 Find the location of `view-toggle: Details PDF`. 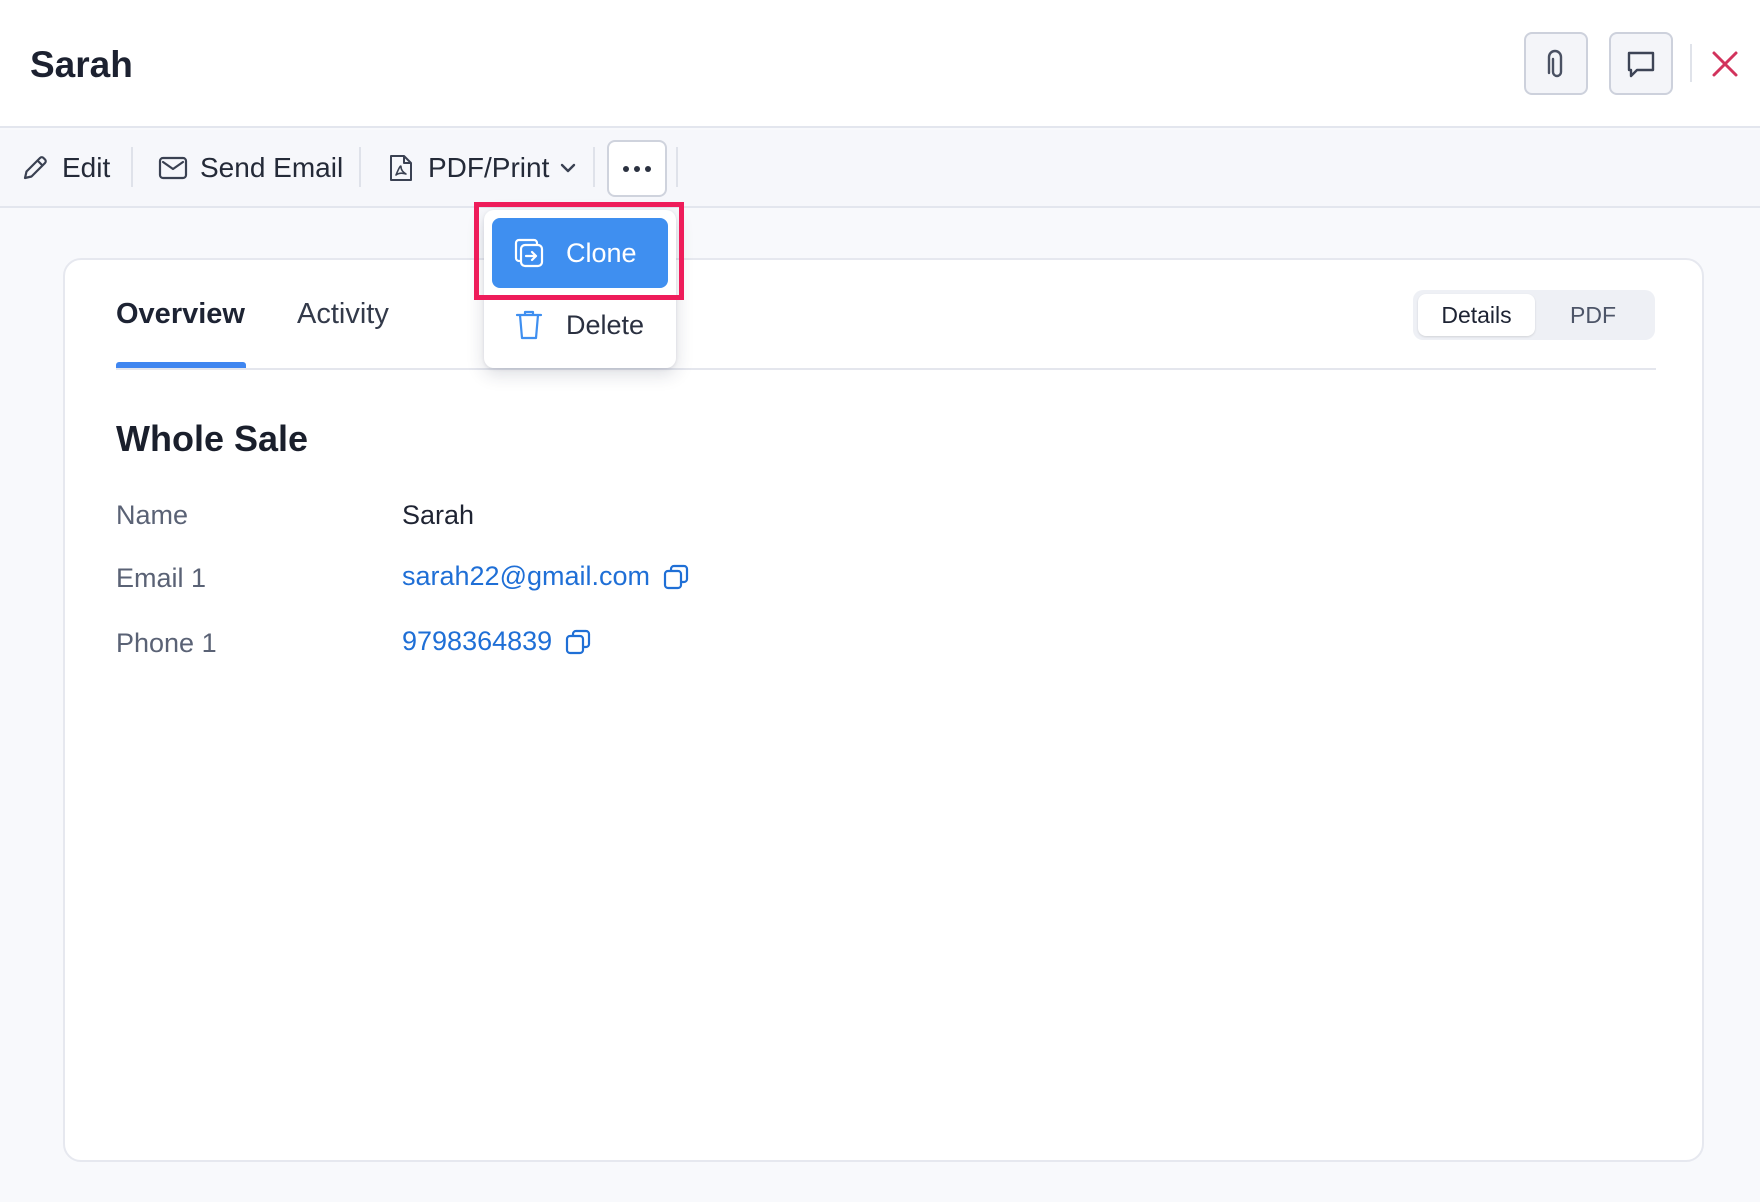

view-toggle: Details PDF is located at coordinates (1534, 315).